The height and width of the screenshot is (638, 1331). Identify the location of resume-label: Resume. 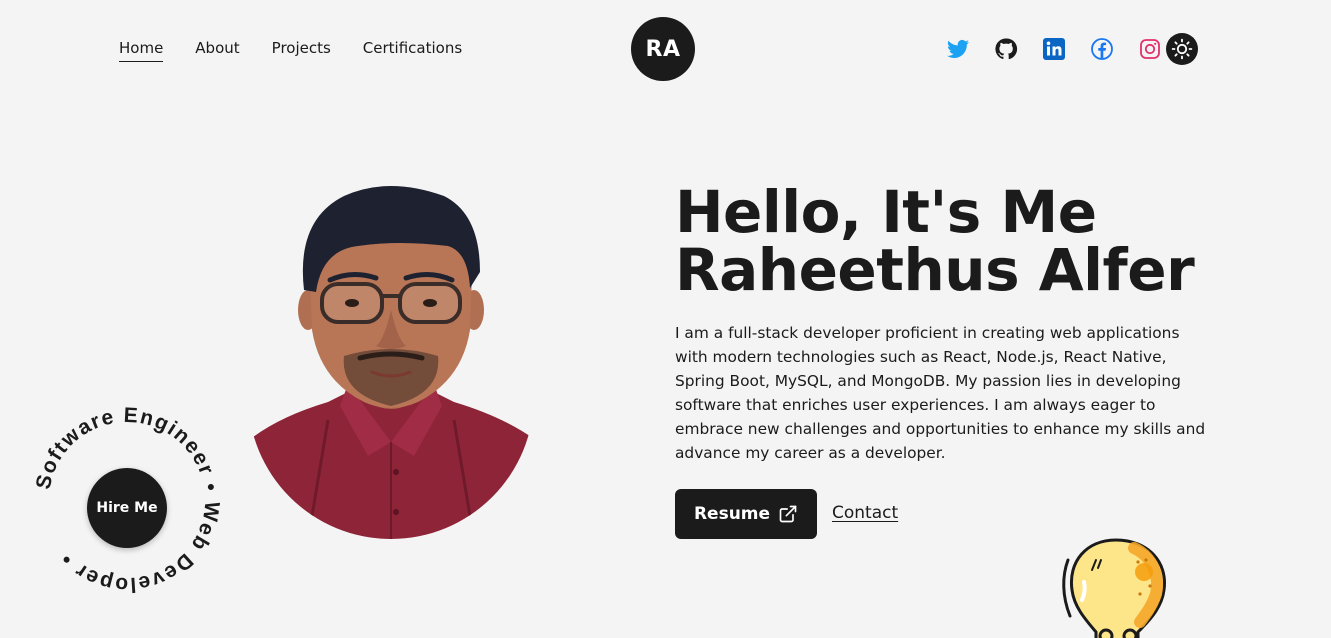
(732, 514).